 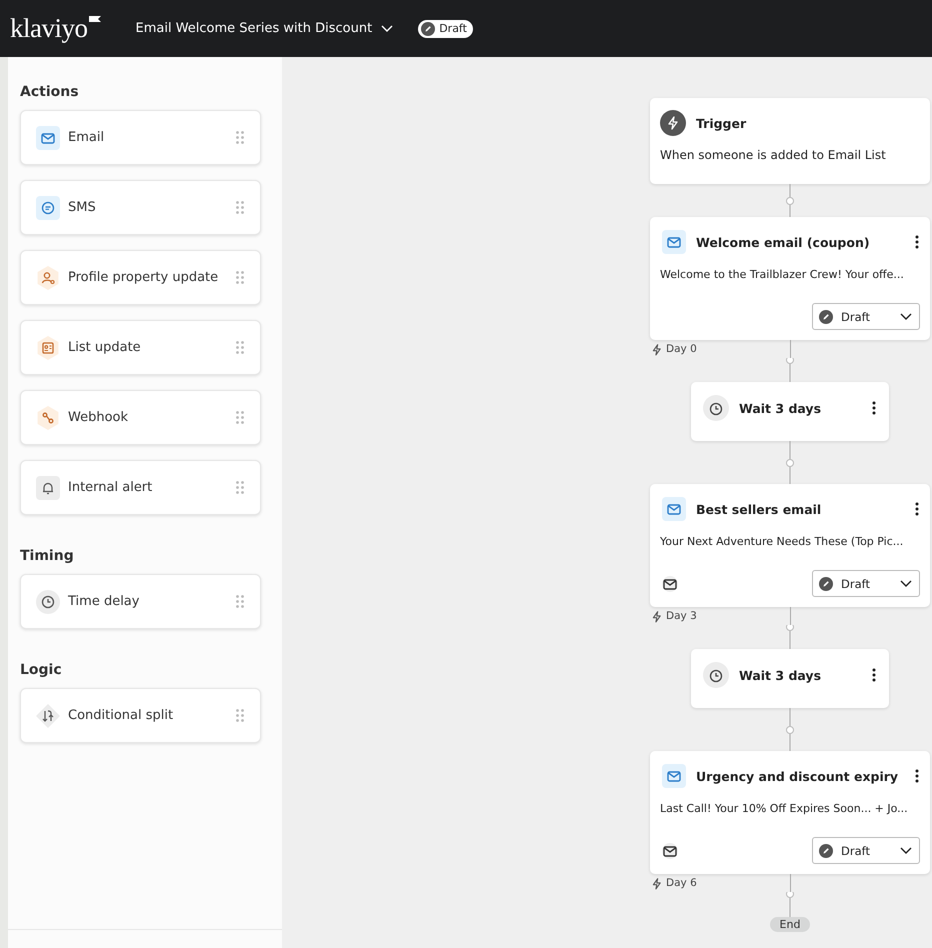 I want to click on chat-bubble-icon, so click(x=48, y=208).